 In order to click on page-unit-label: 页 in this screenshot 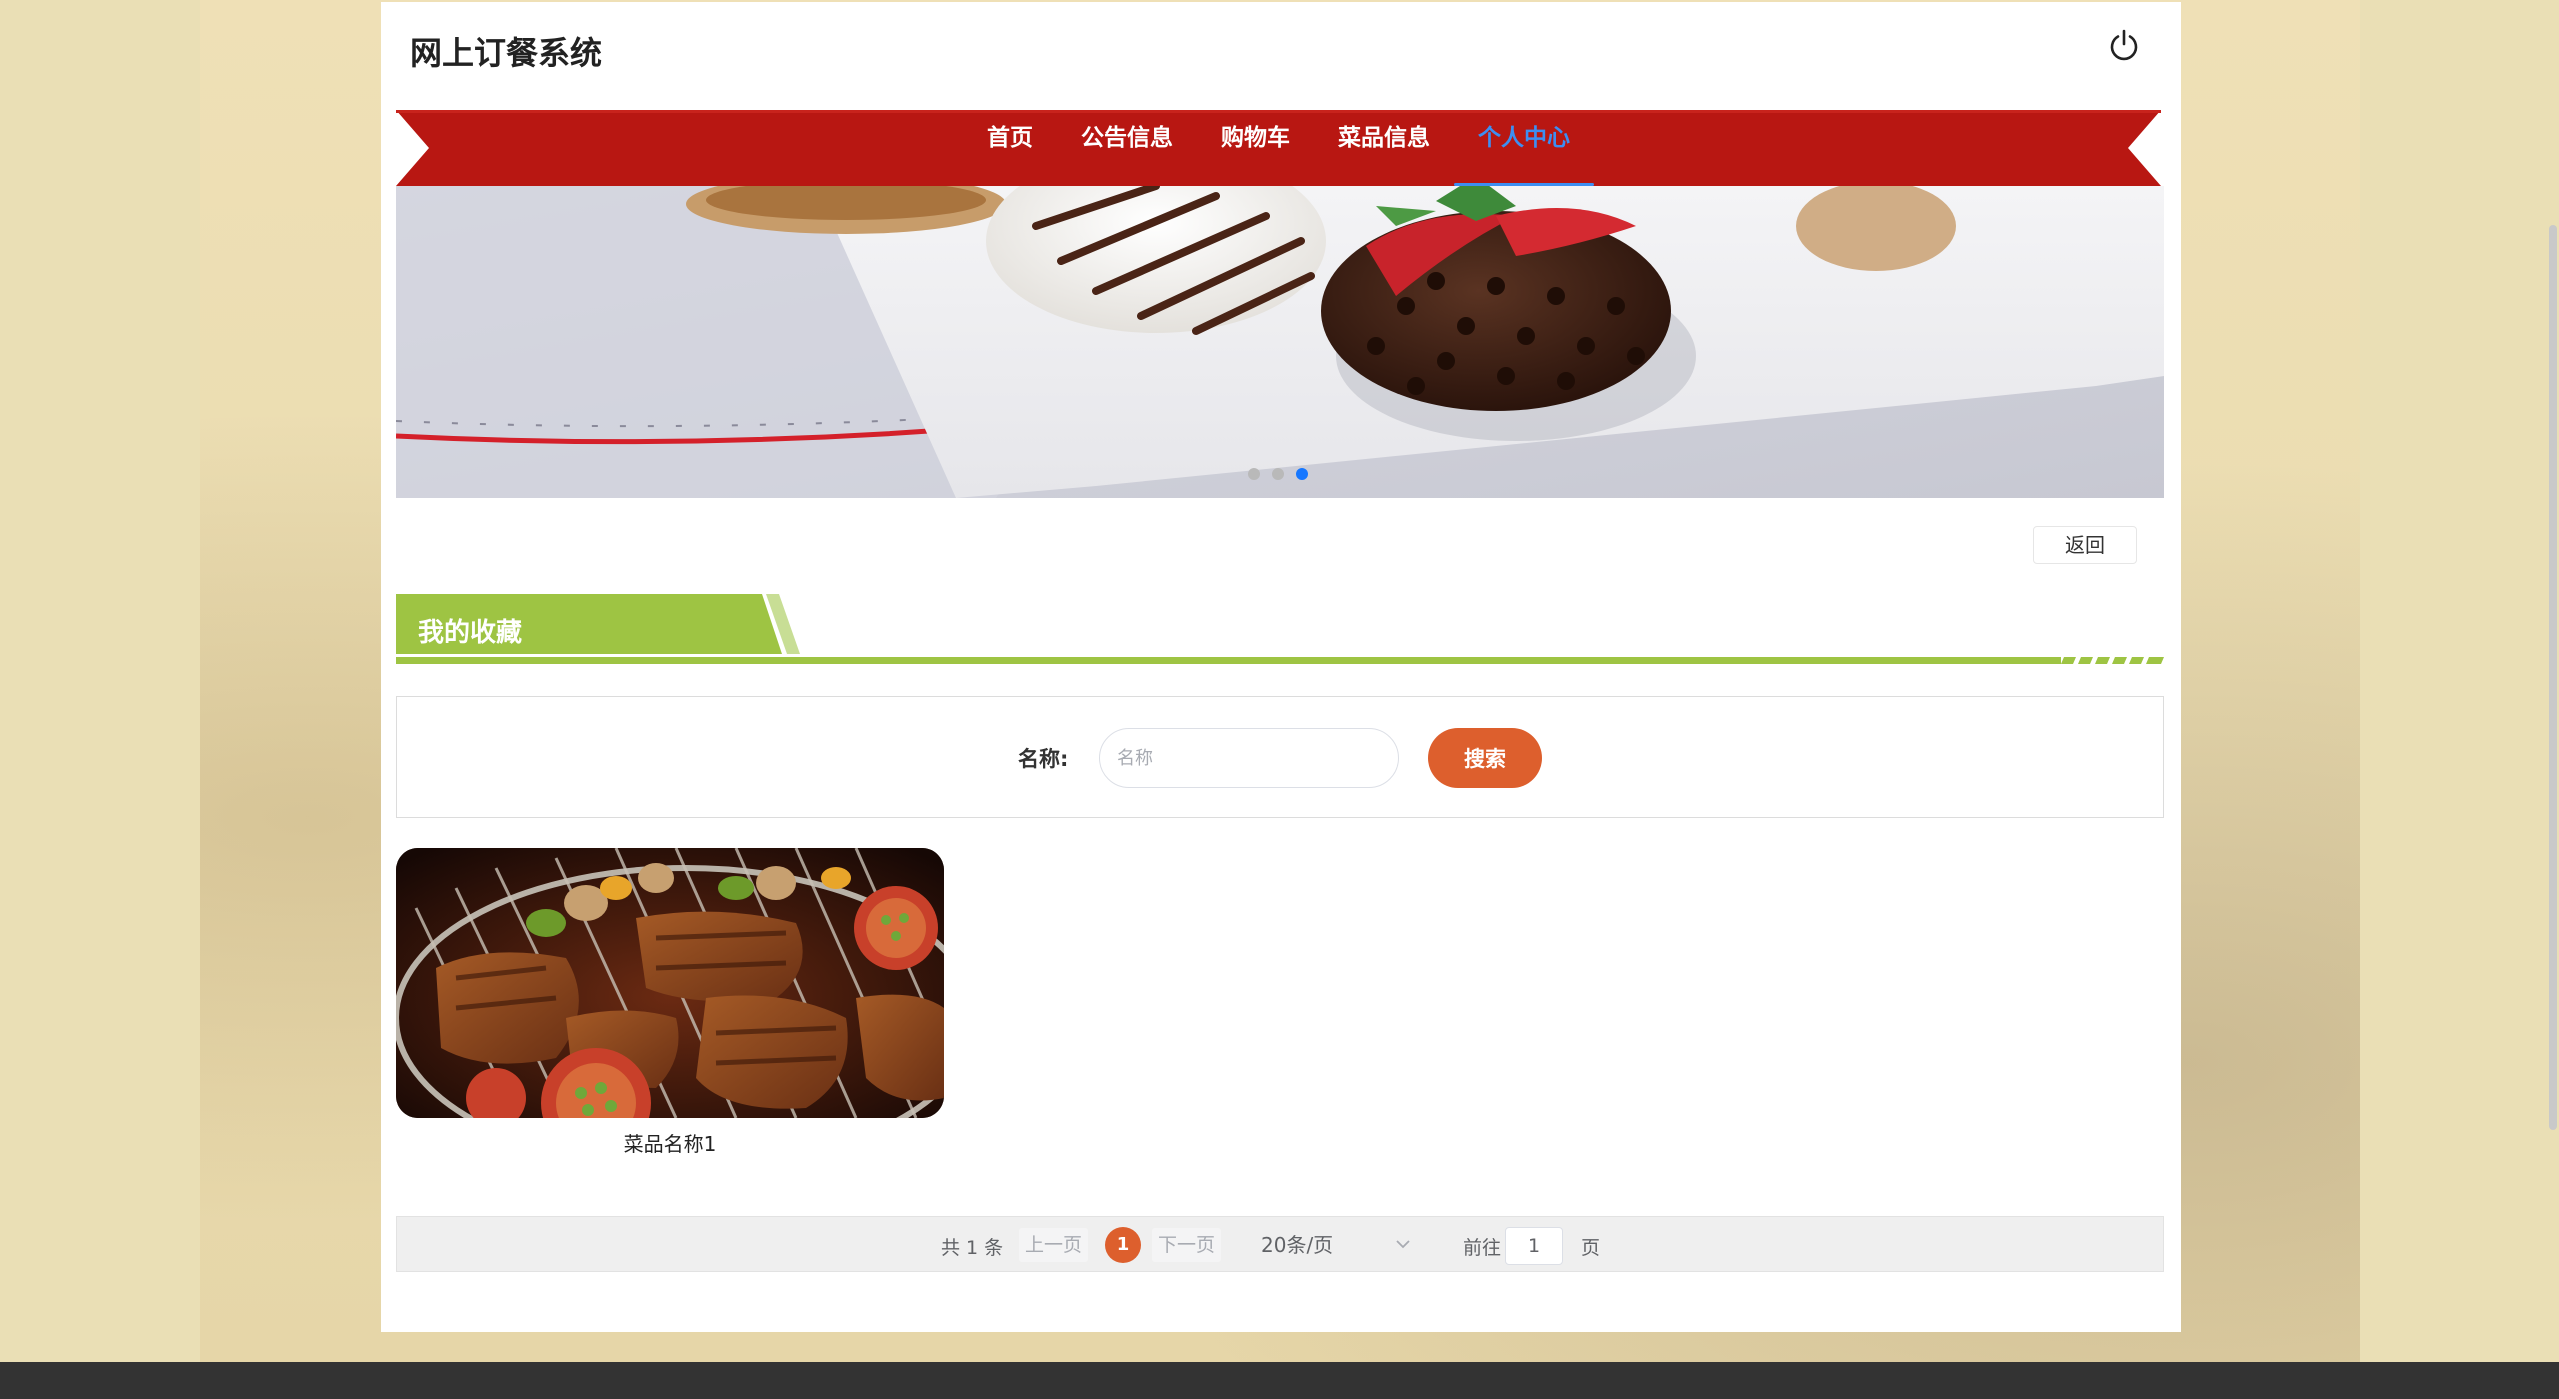, I will do `click(1591, 1248)`.